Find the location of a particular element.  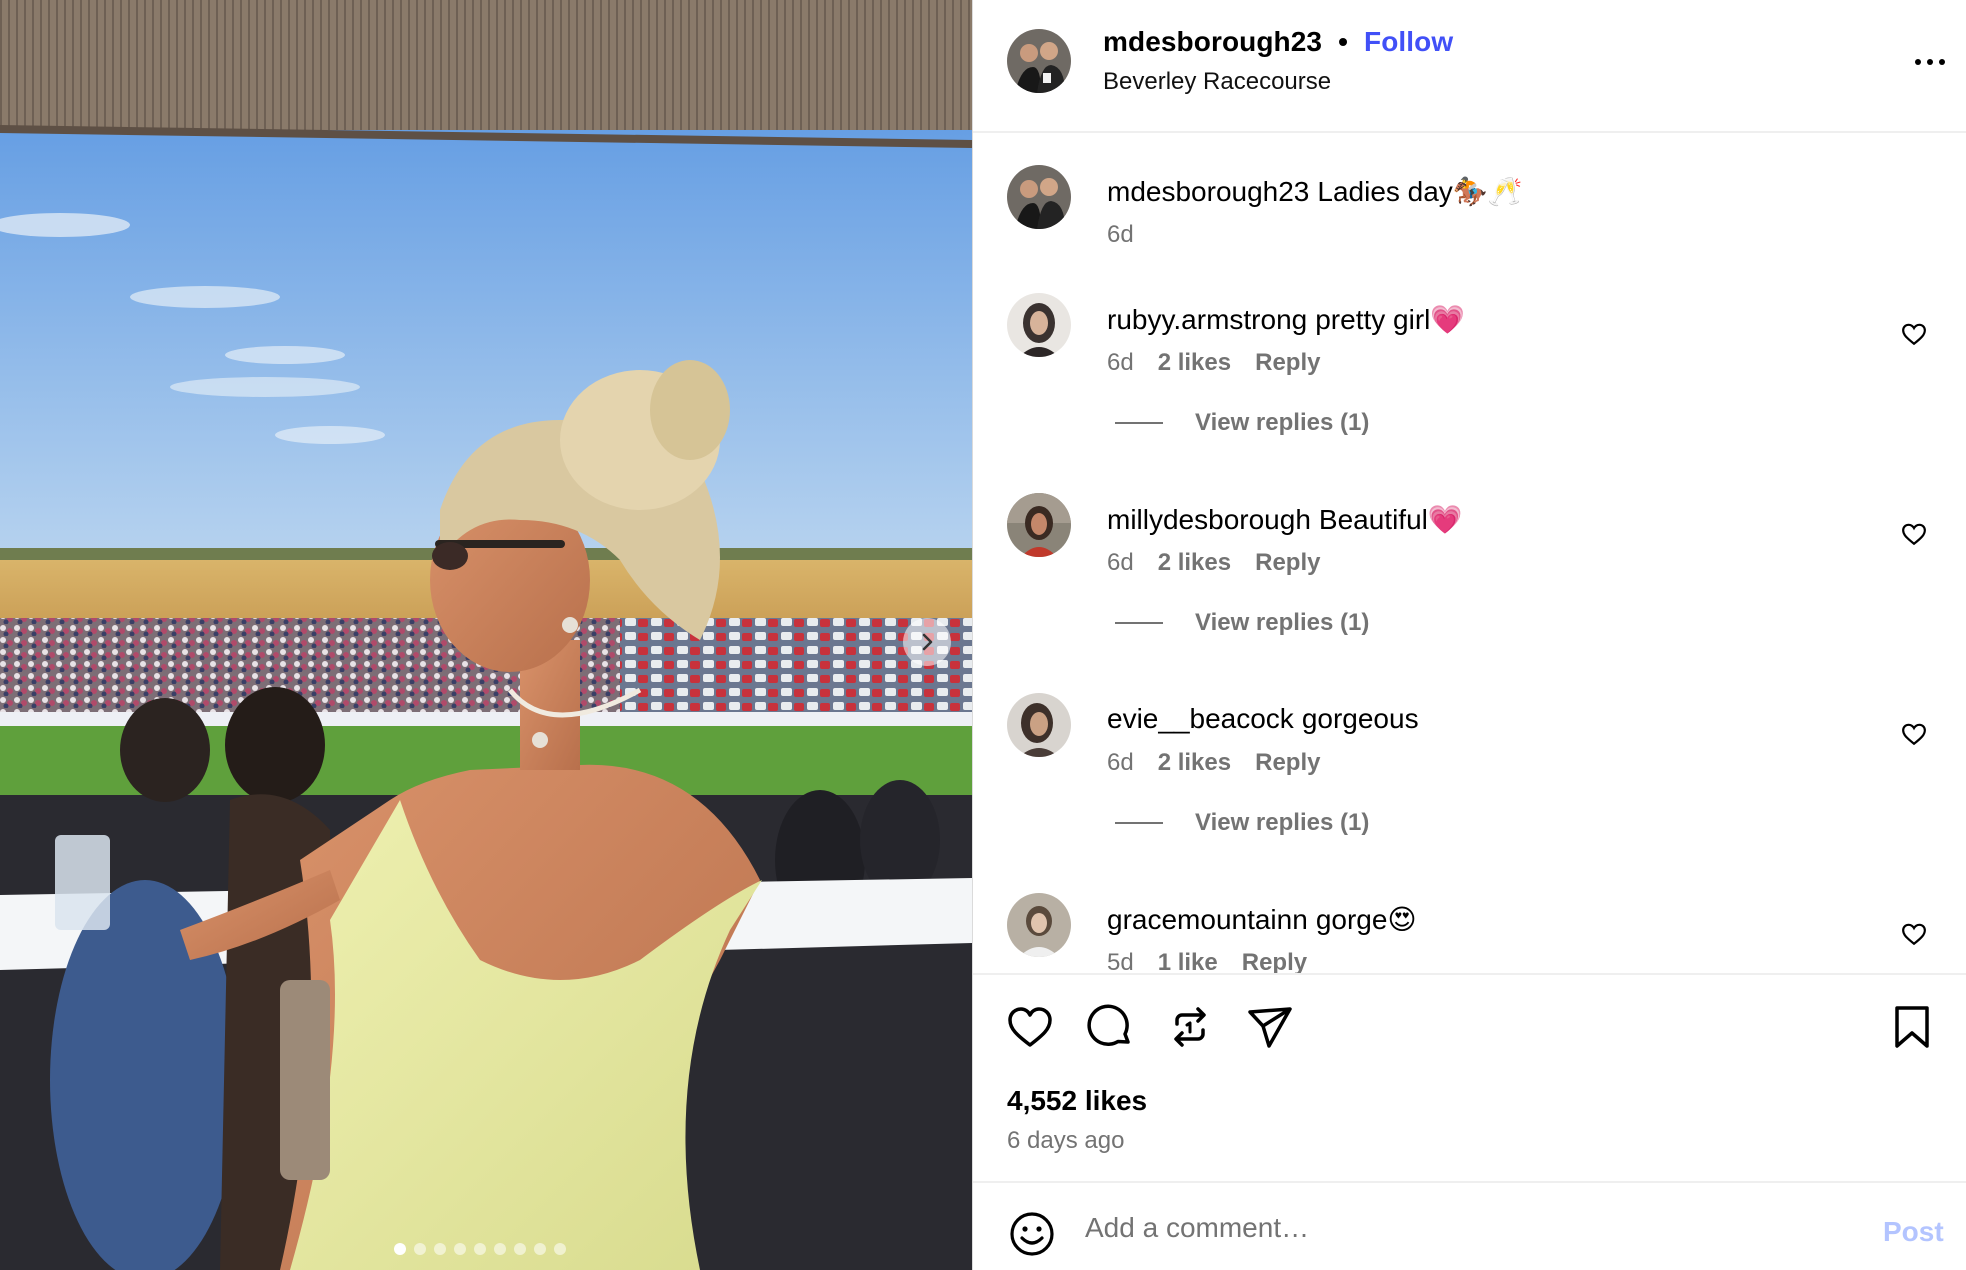

comment-body: gorgeous is located at coordinates (1360, 718).